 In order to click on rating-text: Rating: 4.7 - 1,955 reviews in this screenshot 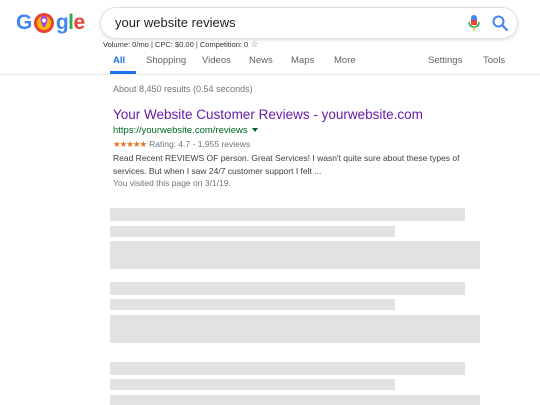, I will do `click(200, 144)`.